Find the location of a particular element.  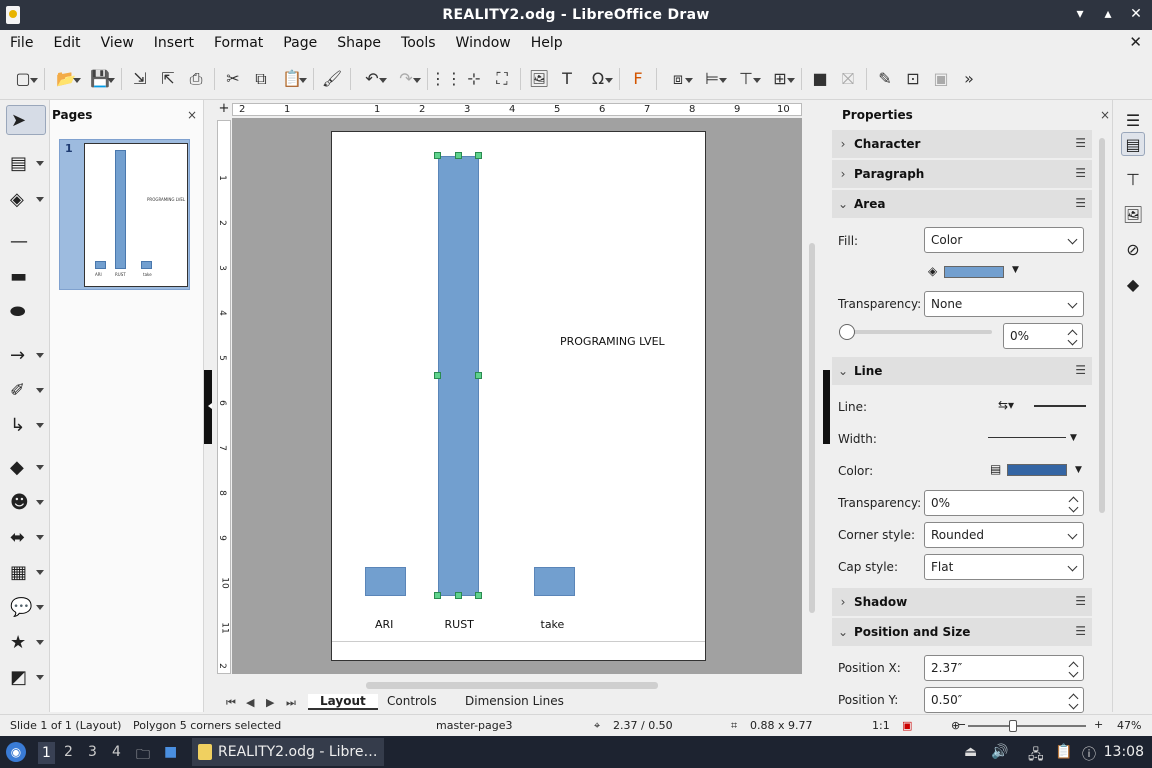

flowchart-icon: ▦ is located at coordinates (26, 572).